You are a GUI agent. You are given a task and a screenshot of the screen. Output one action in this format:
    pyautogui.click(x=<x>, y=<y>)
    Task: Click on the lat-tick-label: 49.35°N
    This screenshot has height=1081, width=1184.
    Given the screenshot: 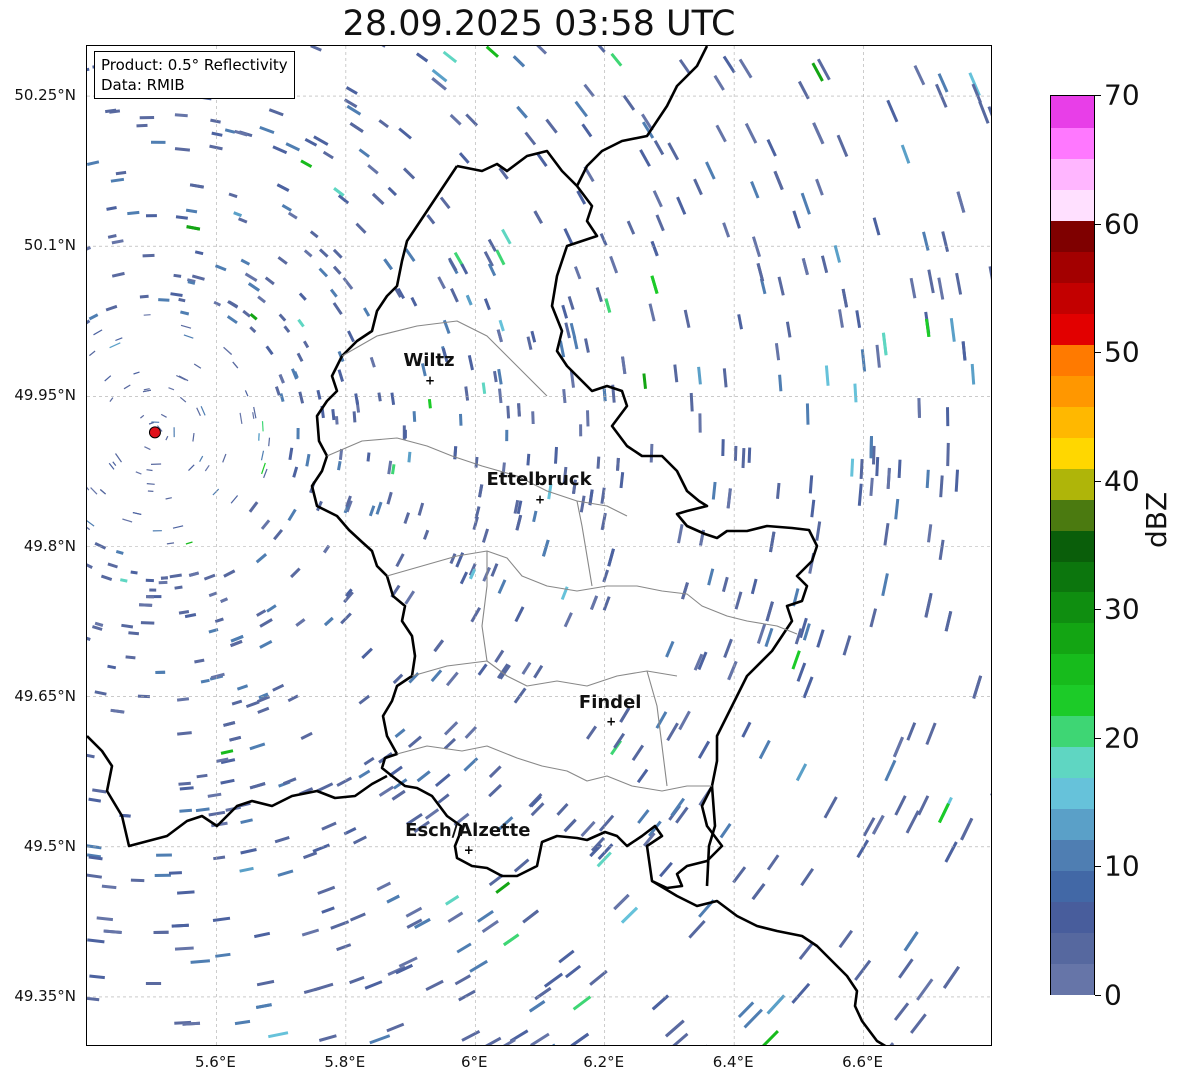 What is the action you would take?
    pyautogui.click(x=45, y=995)
    